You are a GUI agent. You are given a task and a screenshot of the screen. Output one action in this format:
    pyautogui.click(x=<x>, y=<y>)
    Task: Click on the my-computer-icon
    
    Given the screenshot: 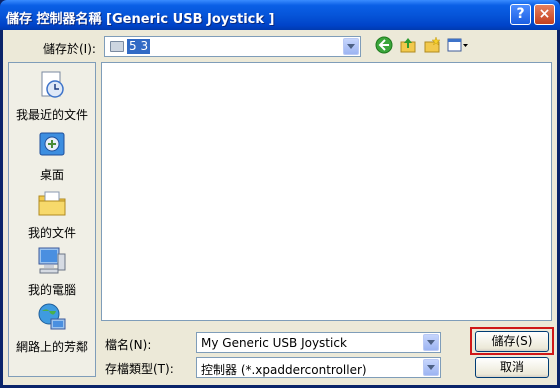 What is the action you would take?
    pyautogui.click(x=52, y=260)
    